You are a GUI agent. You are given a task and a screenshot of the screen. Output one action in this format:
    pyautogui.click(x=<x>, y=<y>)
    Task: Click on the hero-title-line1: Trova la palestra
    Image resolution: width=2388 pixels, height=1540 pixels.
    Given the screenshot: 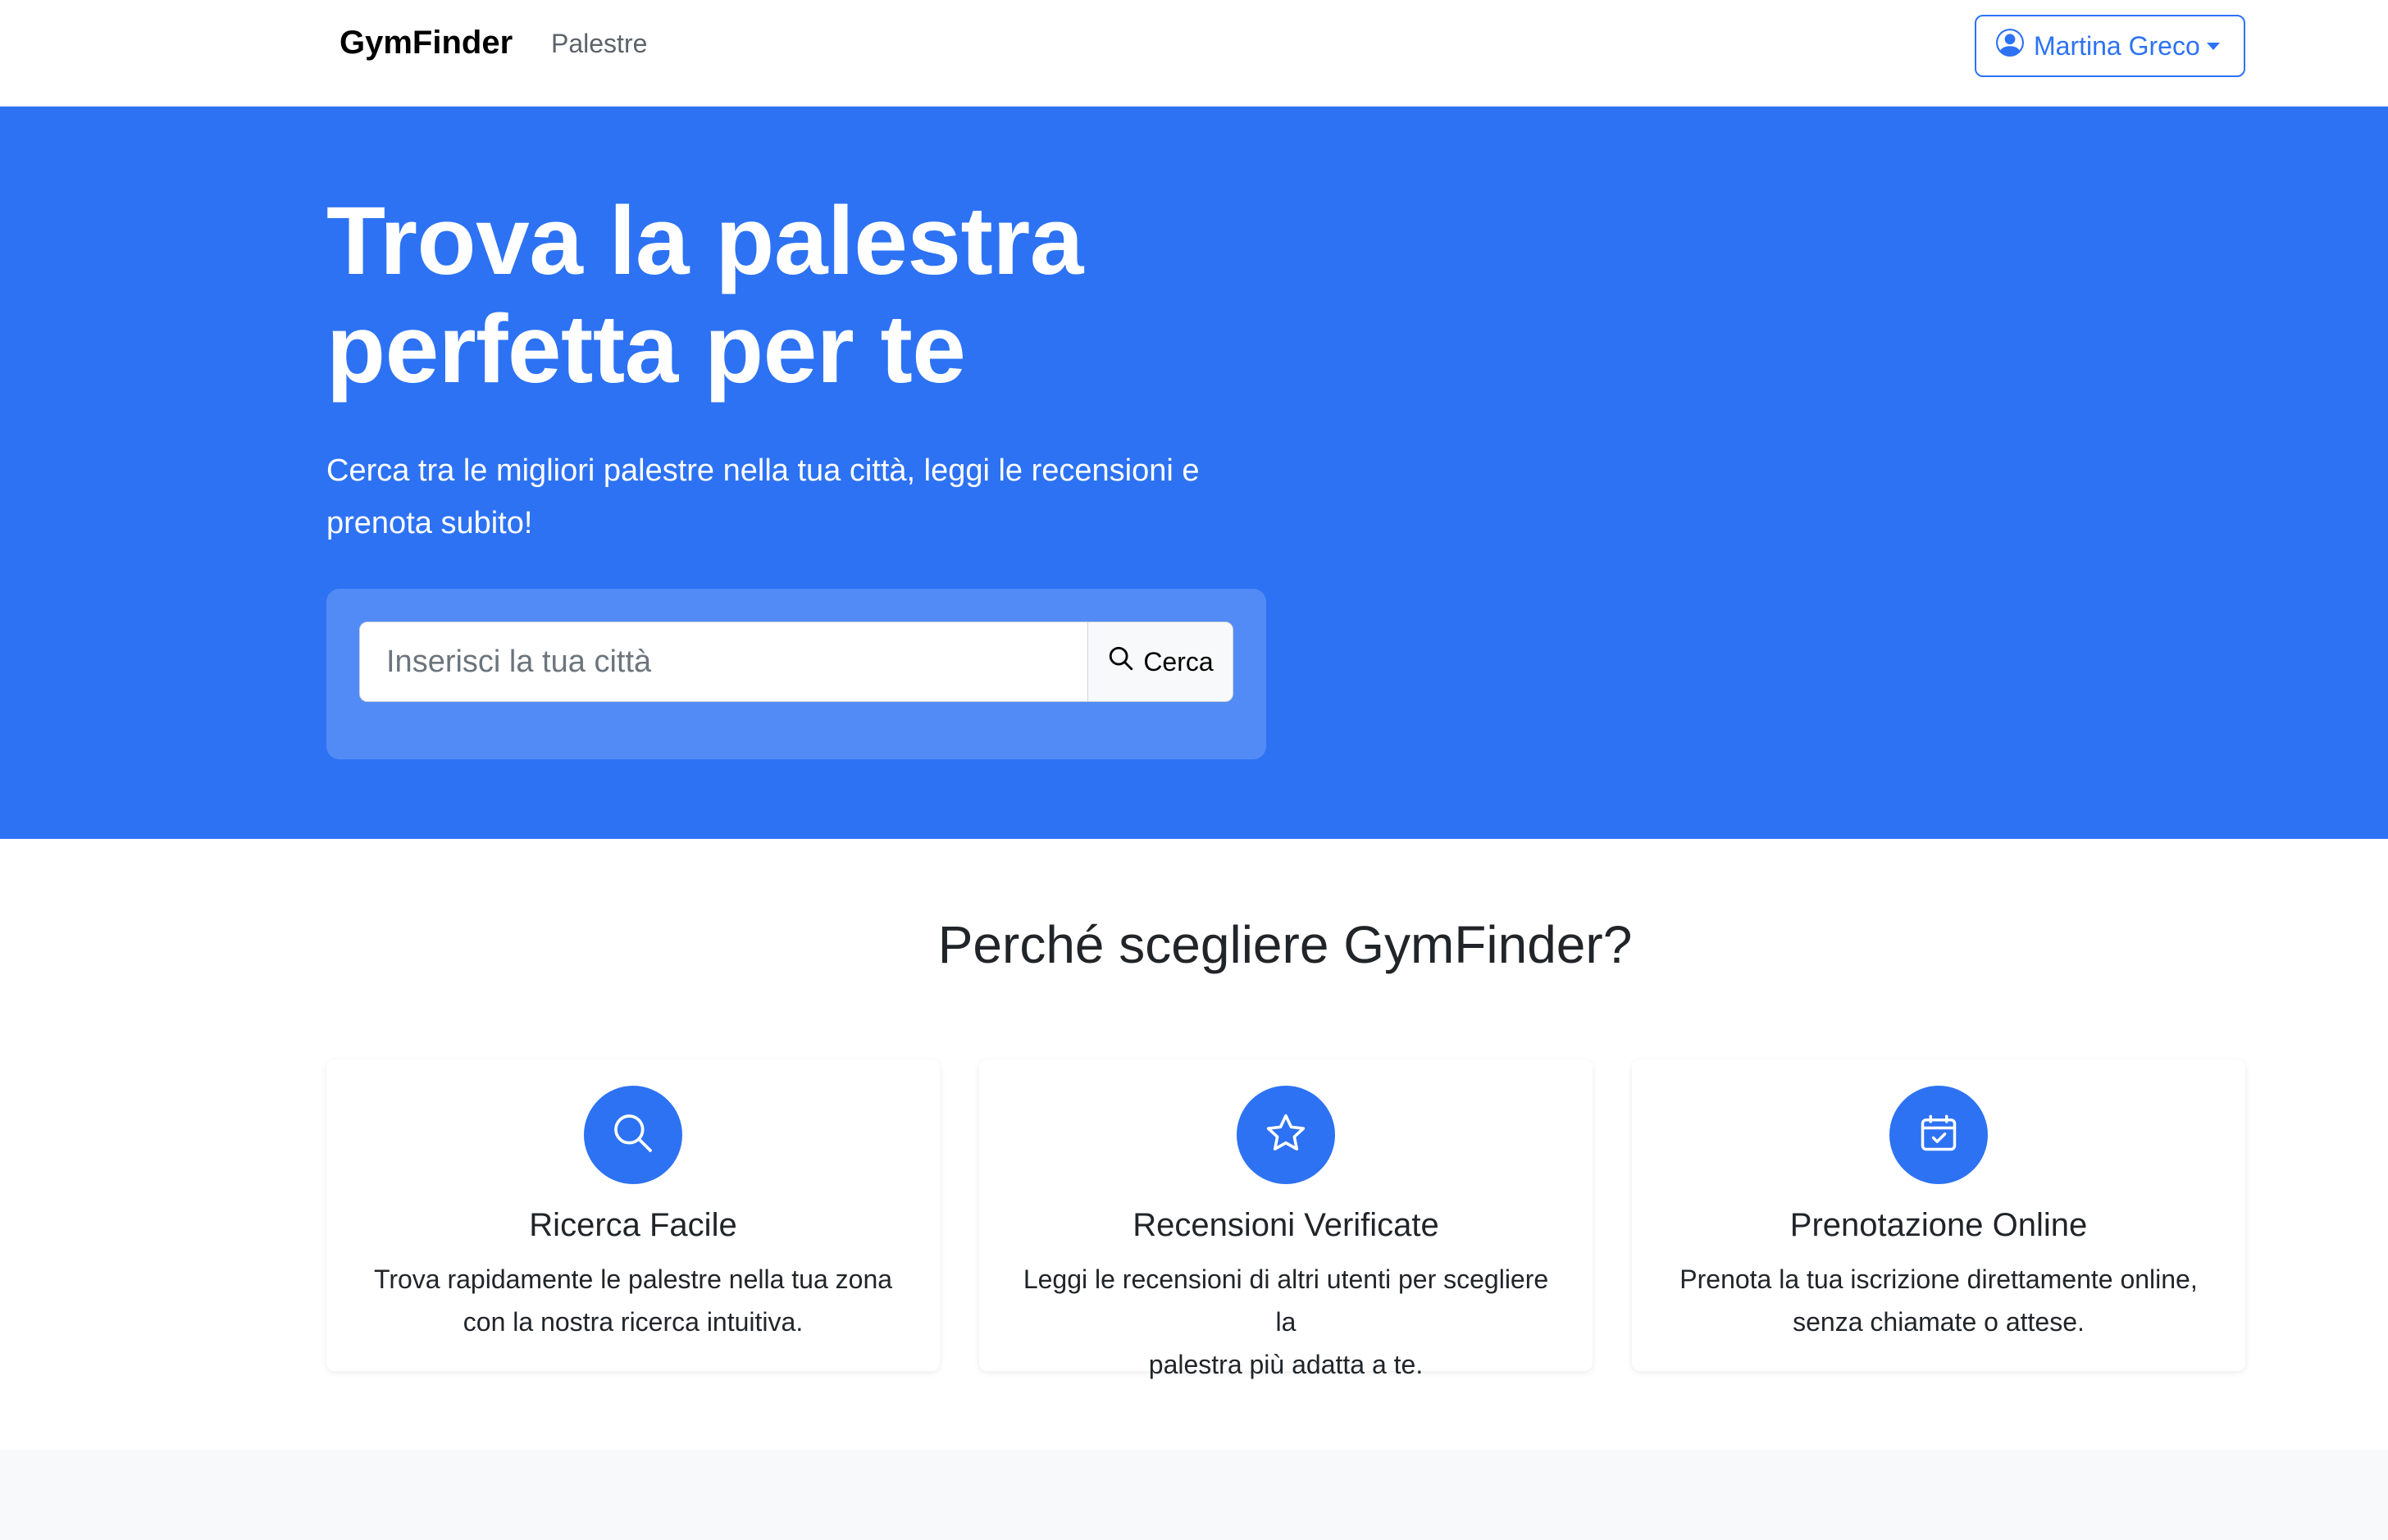 What is the action you would take?
    pyautogui.click(x=704, y=241)
    